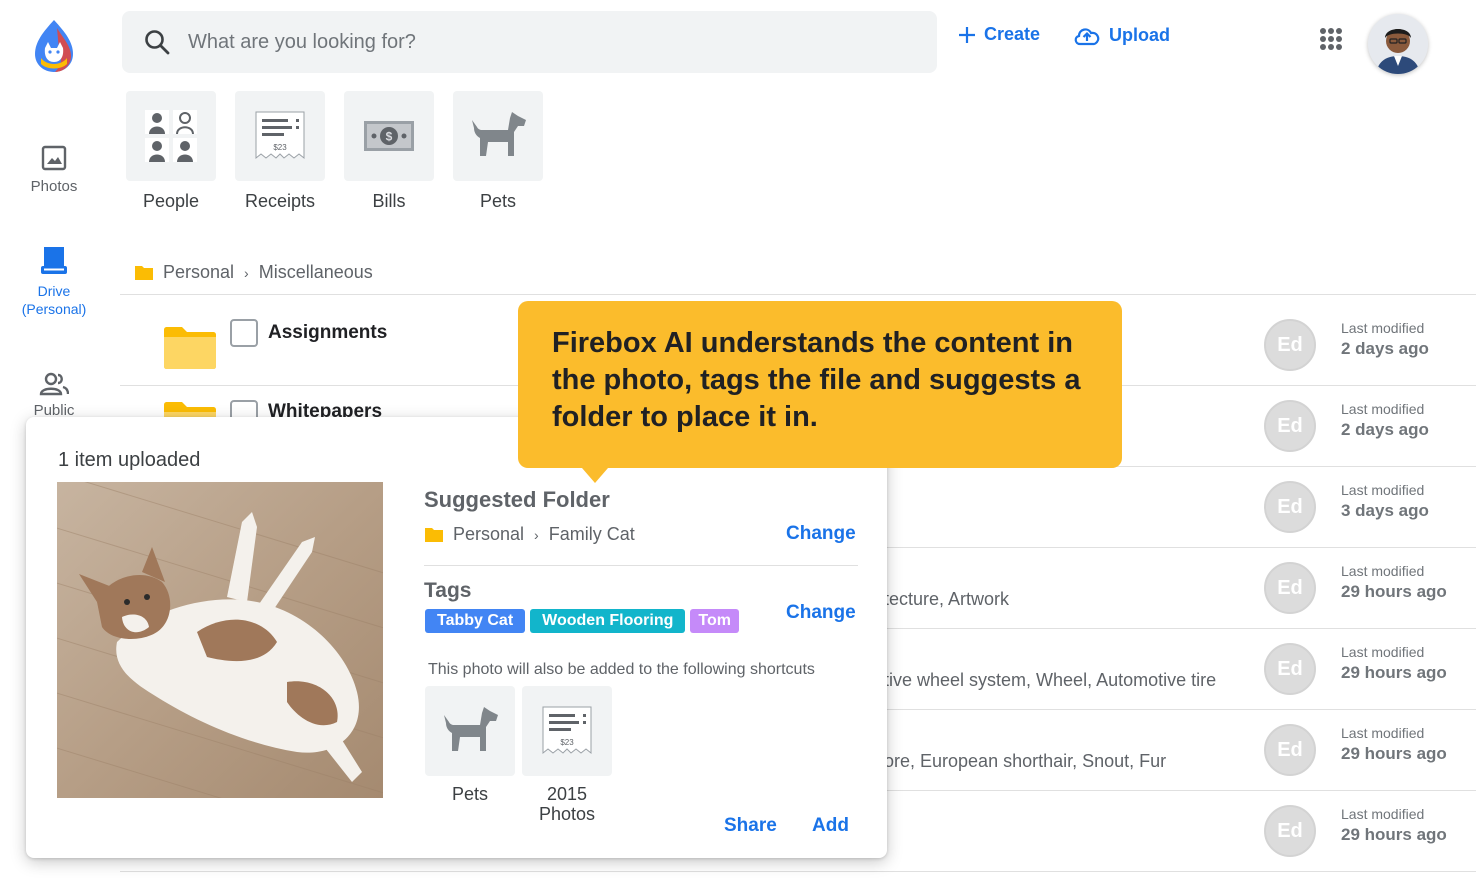 The height and width of the screenshot is (882, 1476). I want to click on category-pets: Pets, so click(498, 151).